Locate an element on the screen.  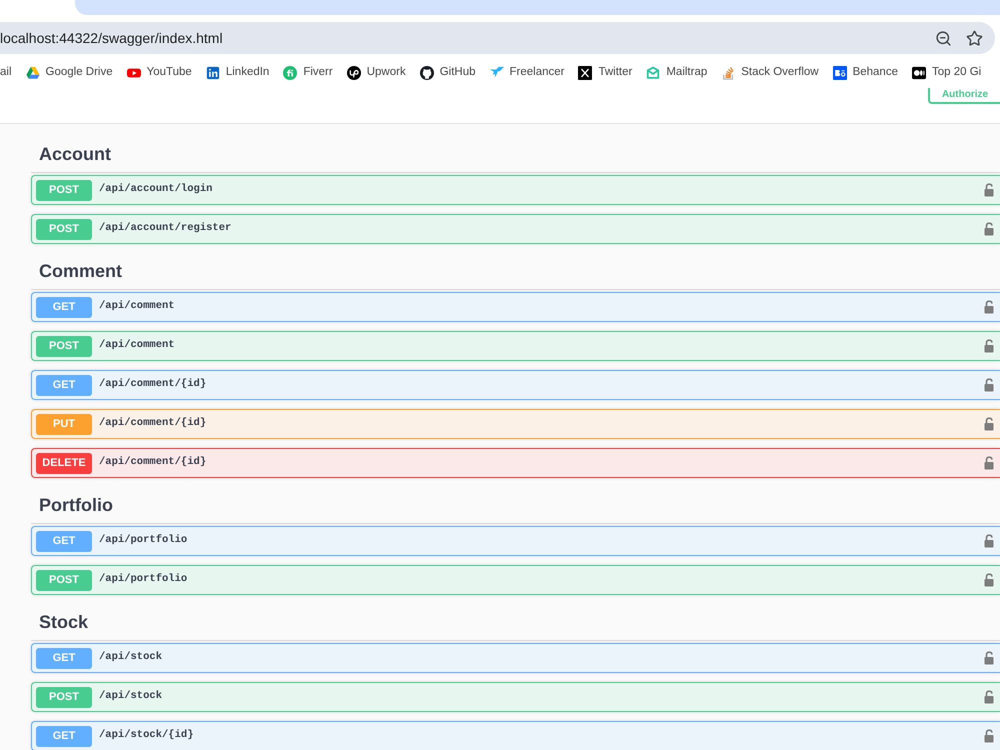
section-heading: Comment is located at coordinates (515, 273).